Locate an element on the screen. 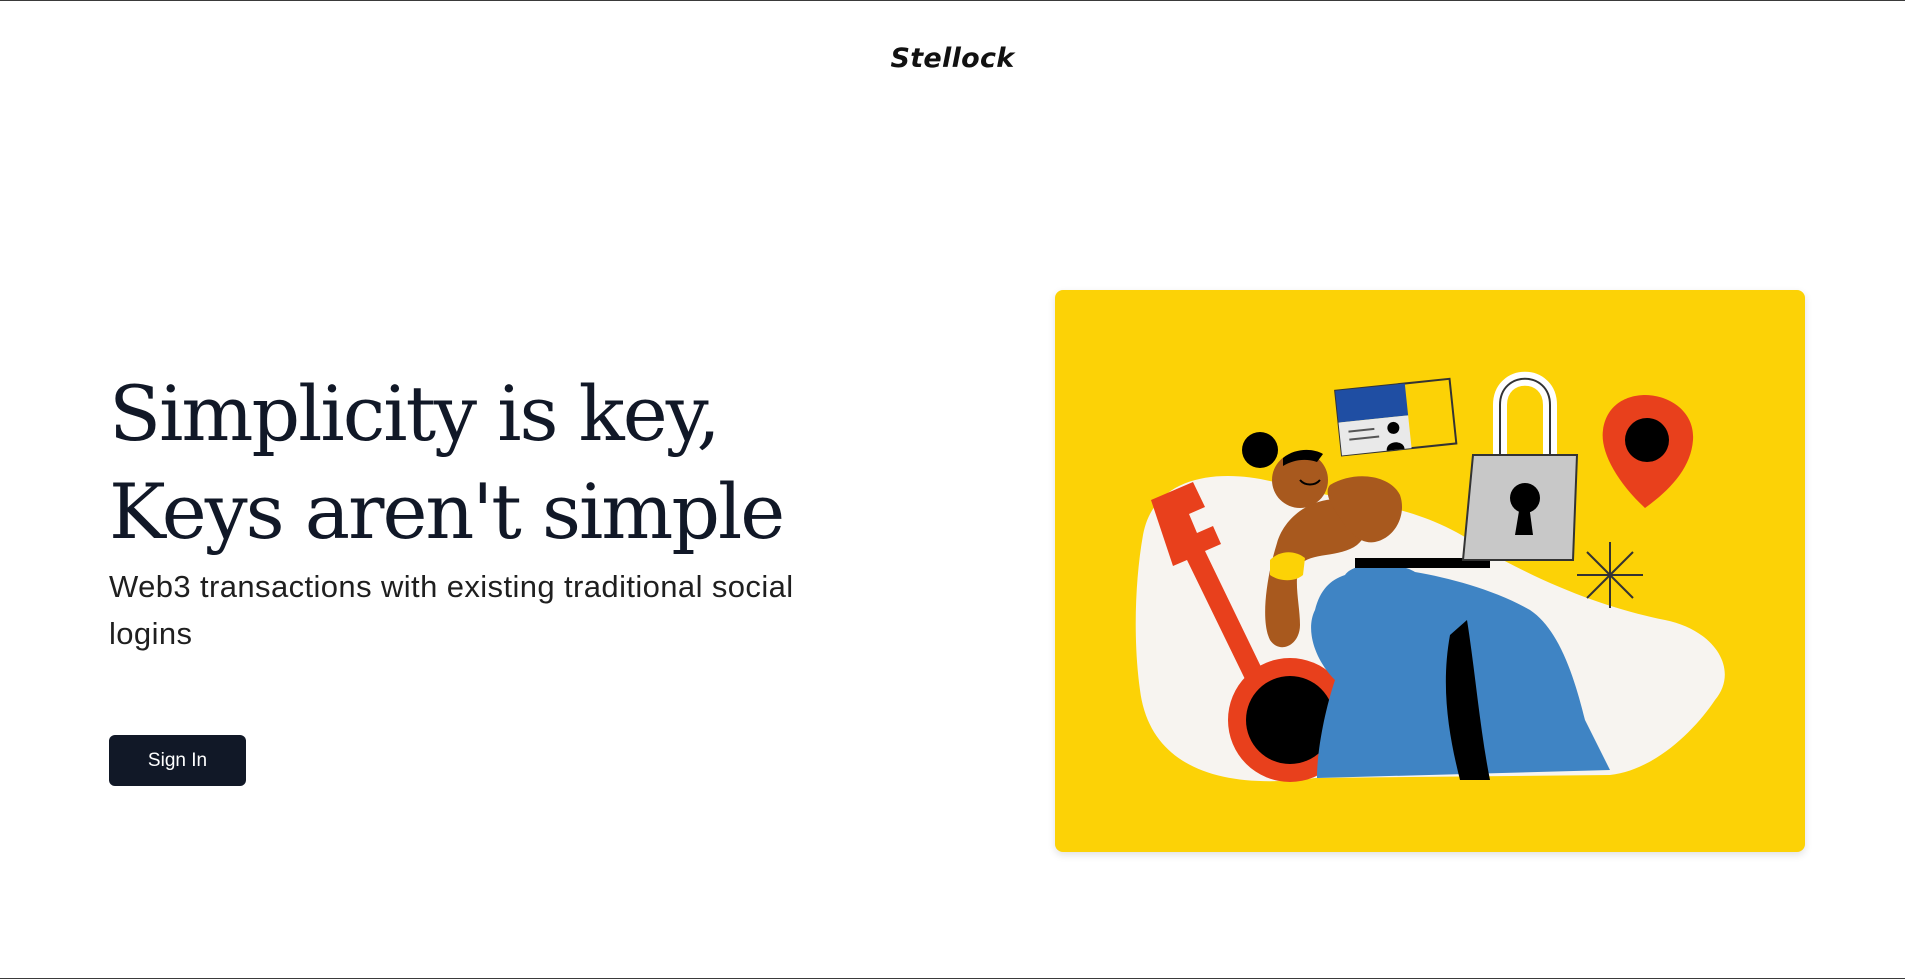 The width and height of the screenshot is (1905, 979). id-card-icon is located at coordinates (1396, 417).